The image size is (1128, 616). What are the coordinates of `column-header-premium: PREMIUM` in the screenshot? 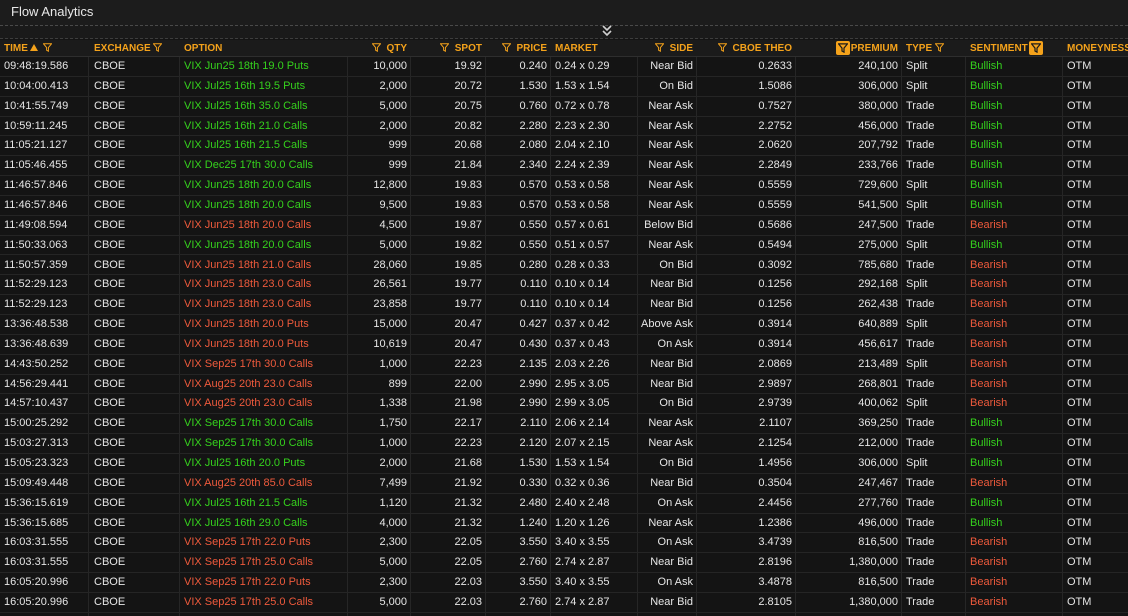 It's located at (849, 48).